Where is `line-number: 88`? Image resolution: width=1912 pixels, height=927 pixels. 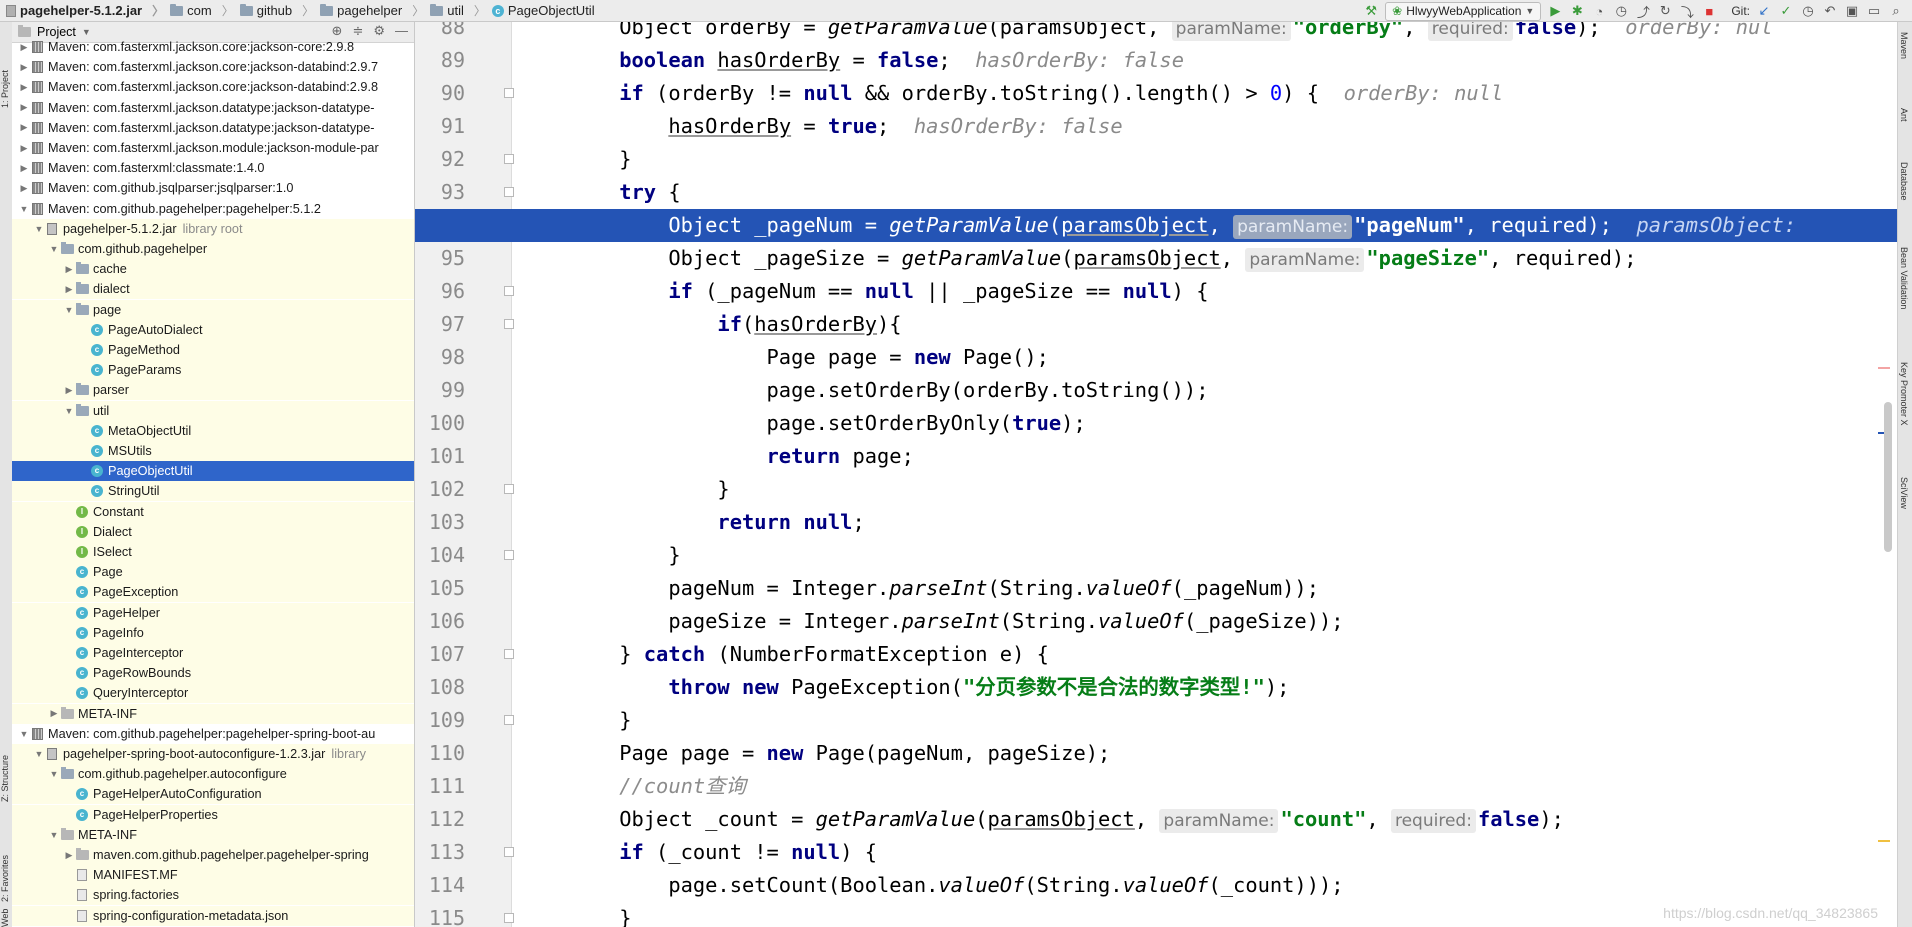
line-number: 88 is located at coordinates (440, 33).